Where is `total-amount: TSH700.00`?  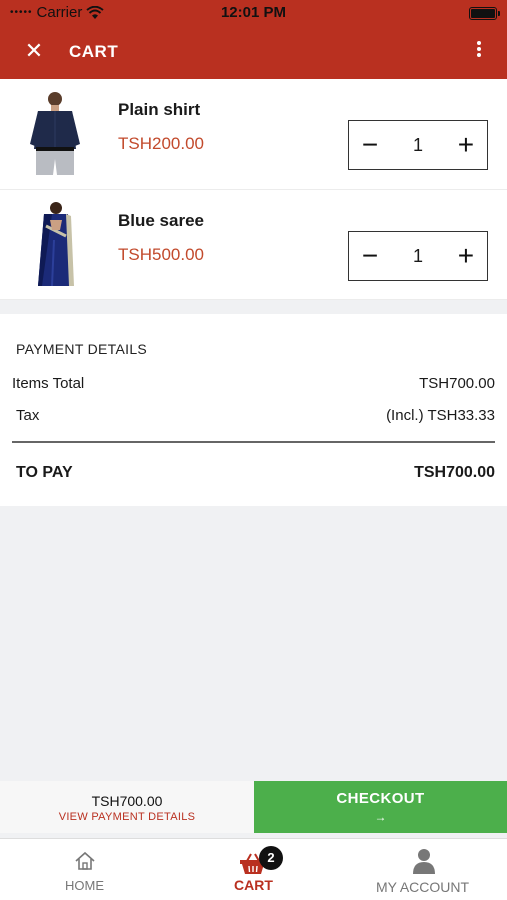
total-amount: TSH700.00 is located at coordinates (127, 801).